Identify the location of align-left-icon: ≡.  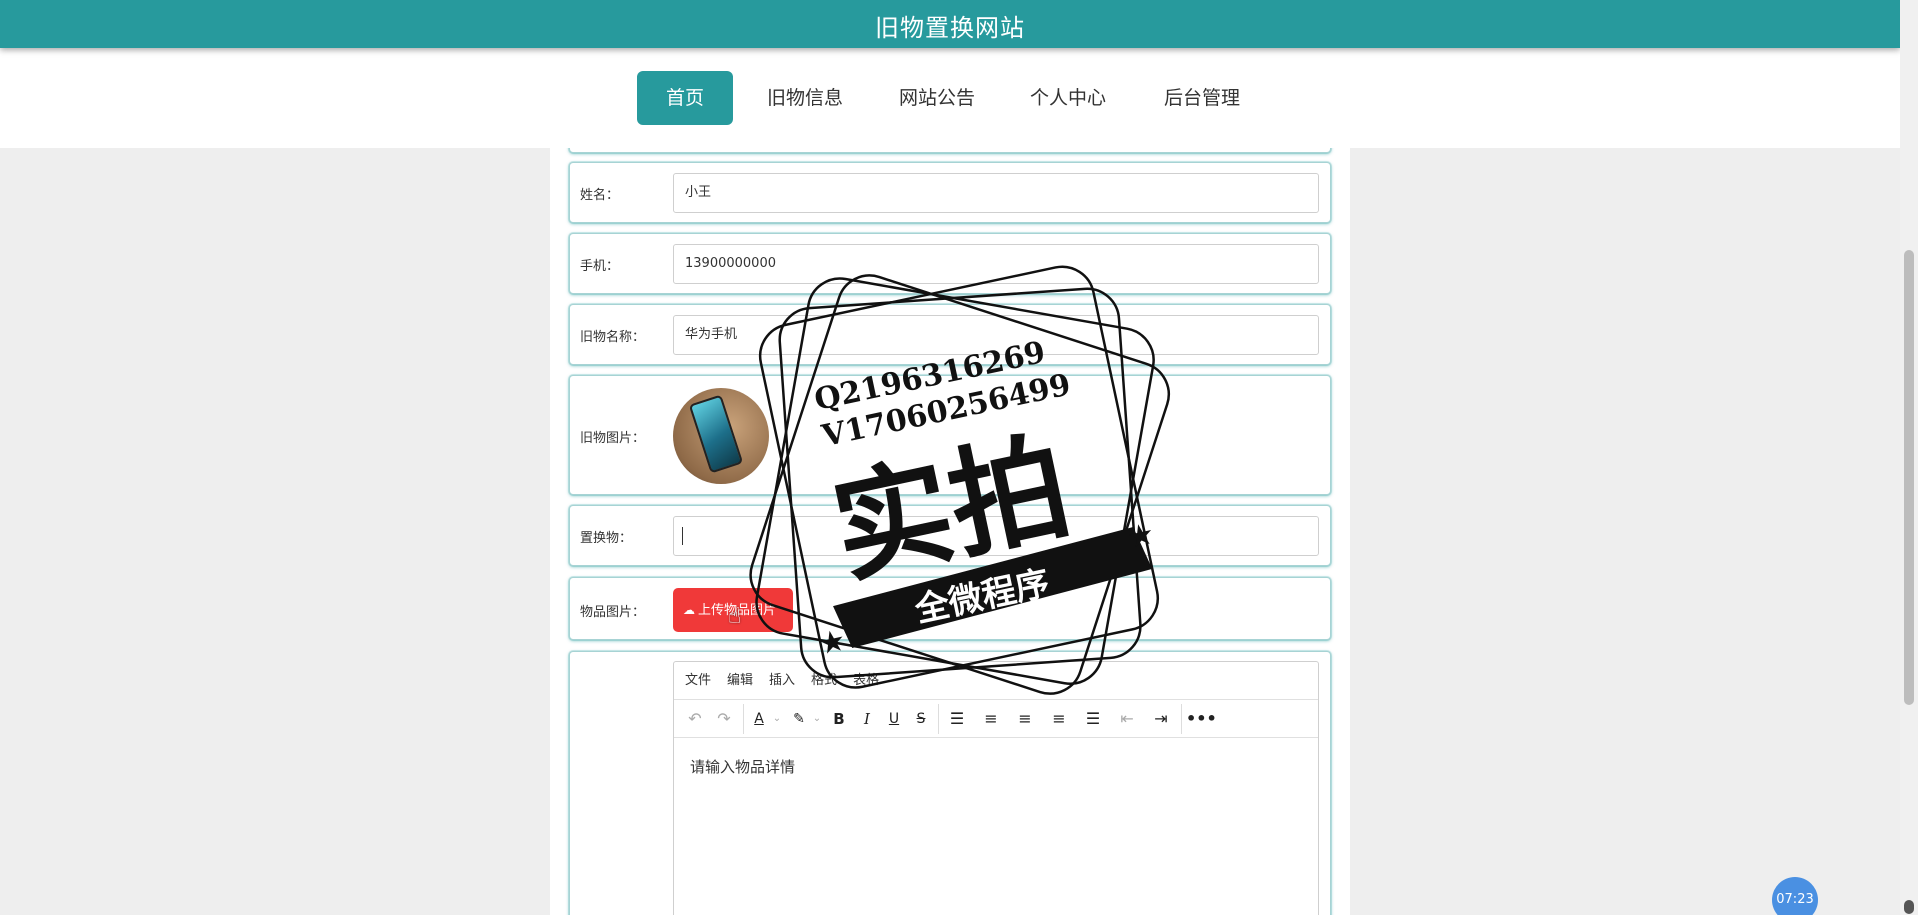
(991, 719).